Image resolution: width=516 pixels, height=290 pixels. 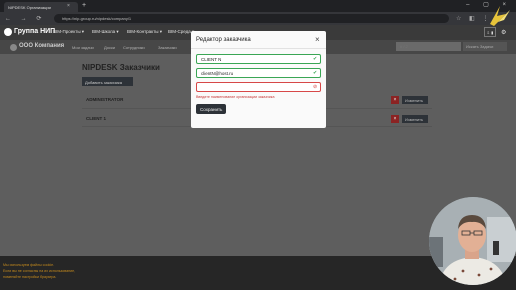 What do you see at coordinates (13, 47) in the screenshot?
I see `company-icon` at bounding box center [13, 47].